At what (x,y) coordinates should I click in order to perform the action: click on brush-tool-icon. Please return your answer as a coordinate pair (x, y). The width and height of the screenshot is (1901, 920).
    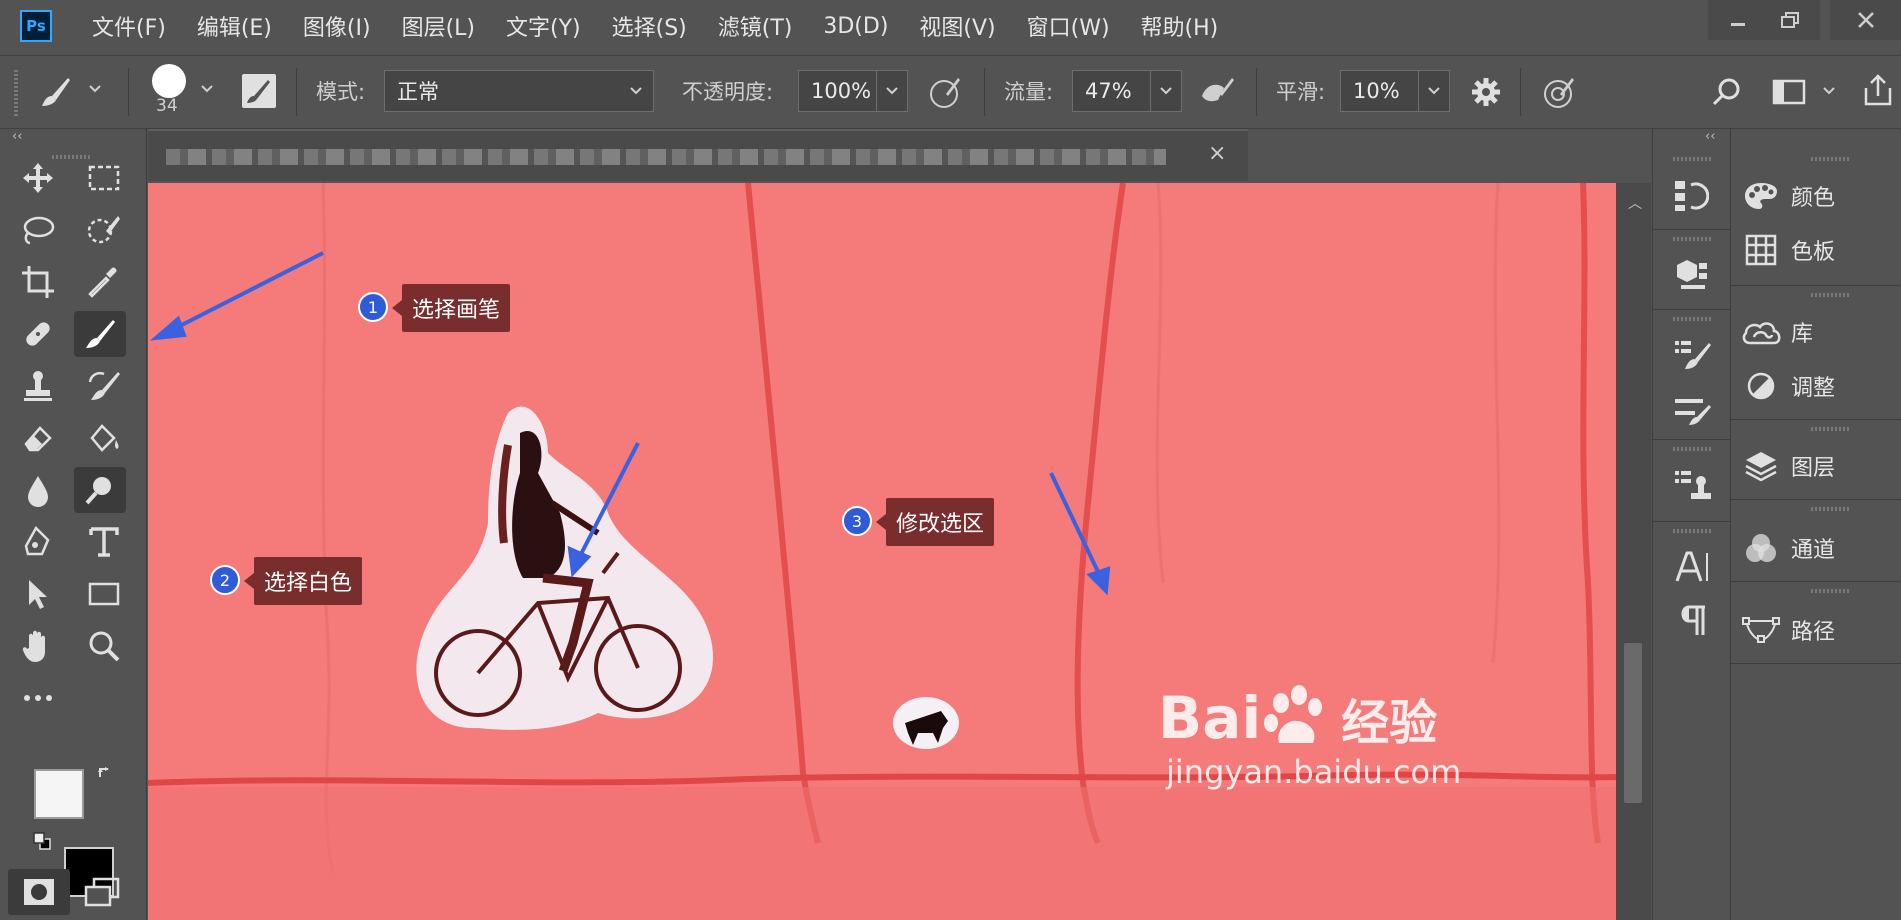
    Looking at the image, I should click on (100, 334).